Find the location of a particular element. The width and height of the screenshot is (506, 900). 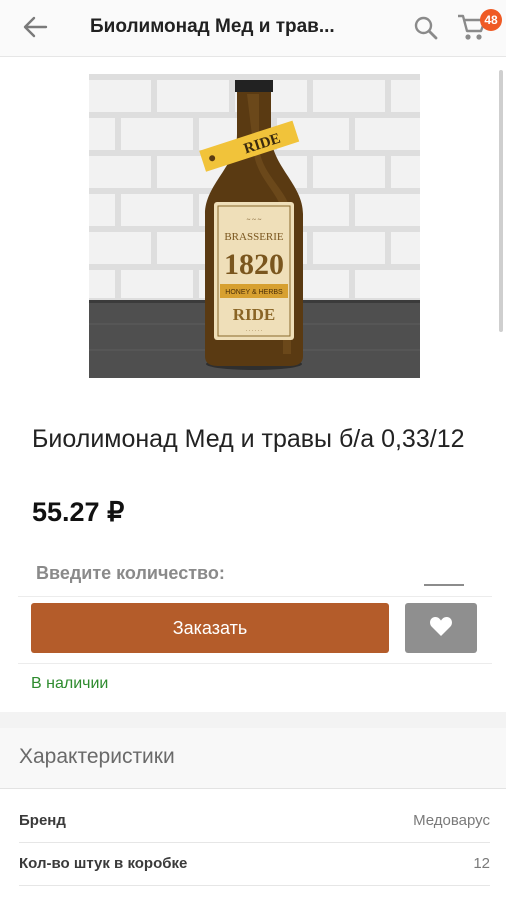

characteristic-key: Бренд is located at coordinates (42, 820).